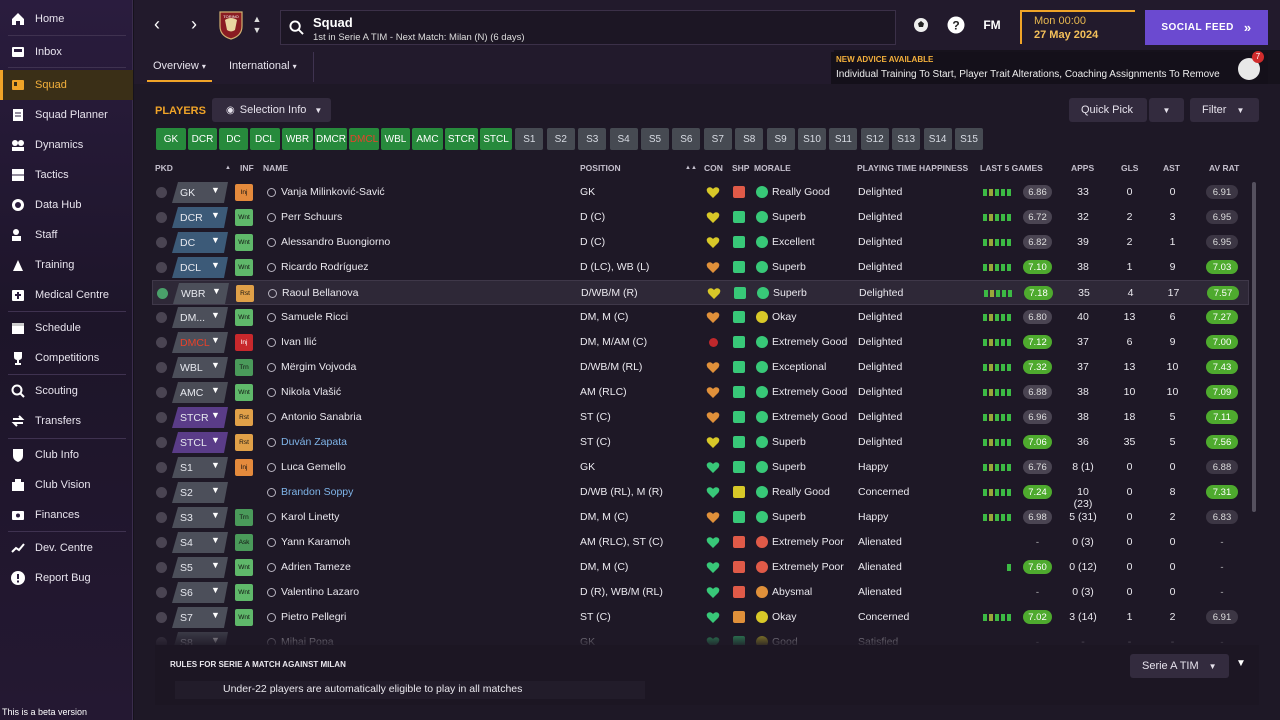 This screenshot has height=720, width=1280. I want to click on sidebar-item-medical-centre: Medical Centre, so click(66, 295).